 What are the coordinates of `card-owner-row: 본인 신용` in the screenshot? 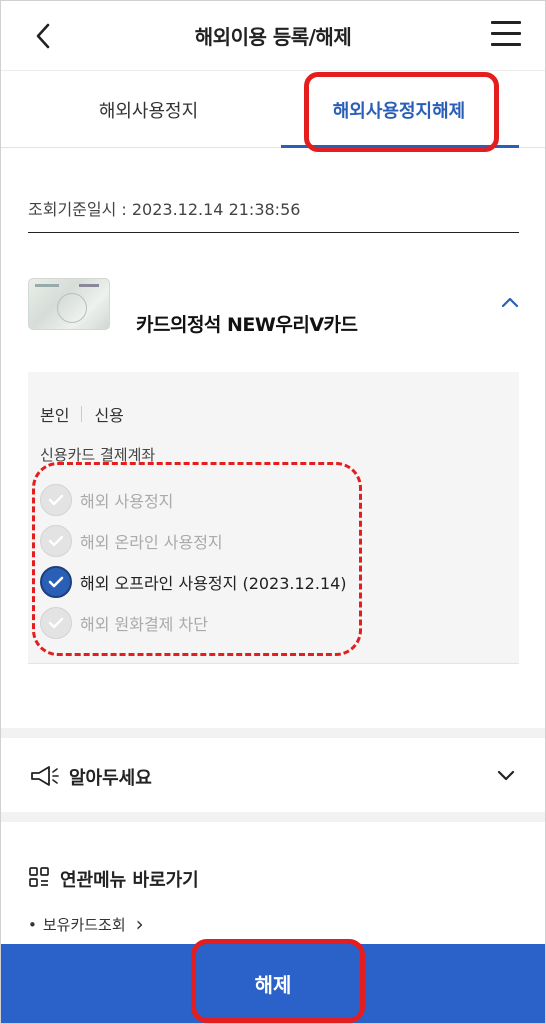 It's located at (82, 414).